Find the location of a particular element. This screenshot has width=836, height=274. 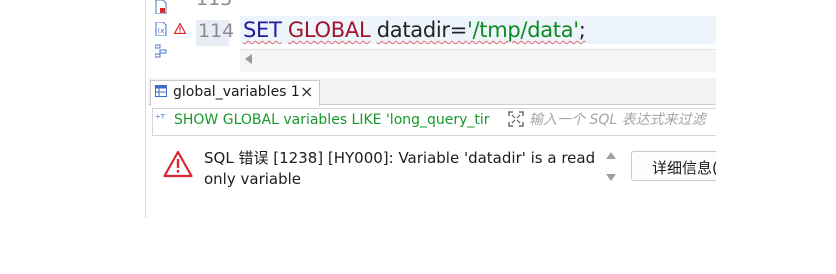

blank-area is located at coordinates (776, 137).